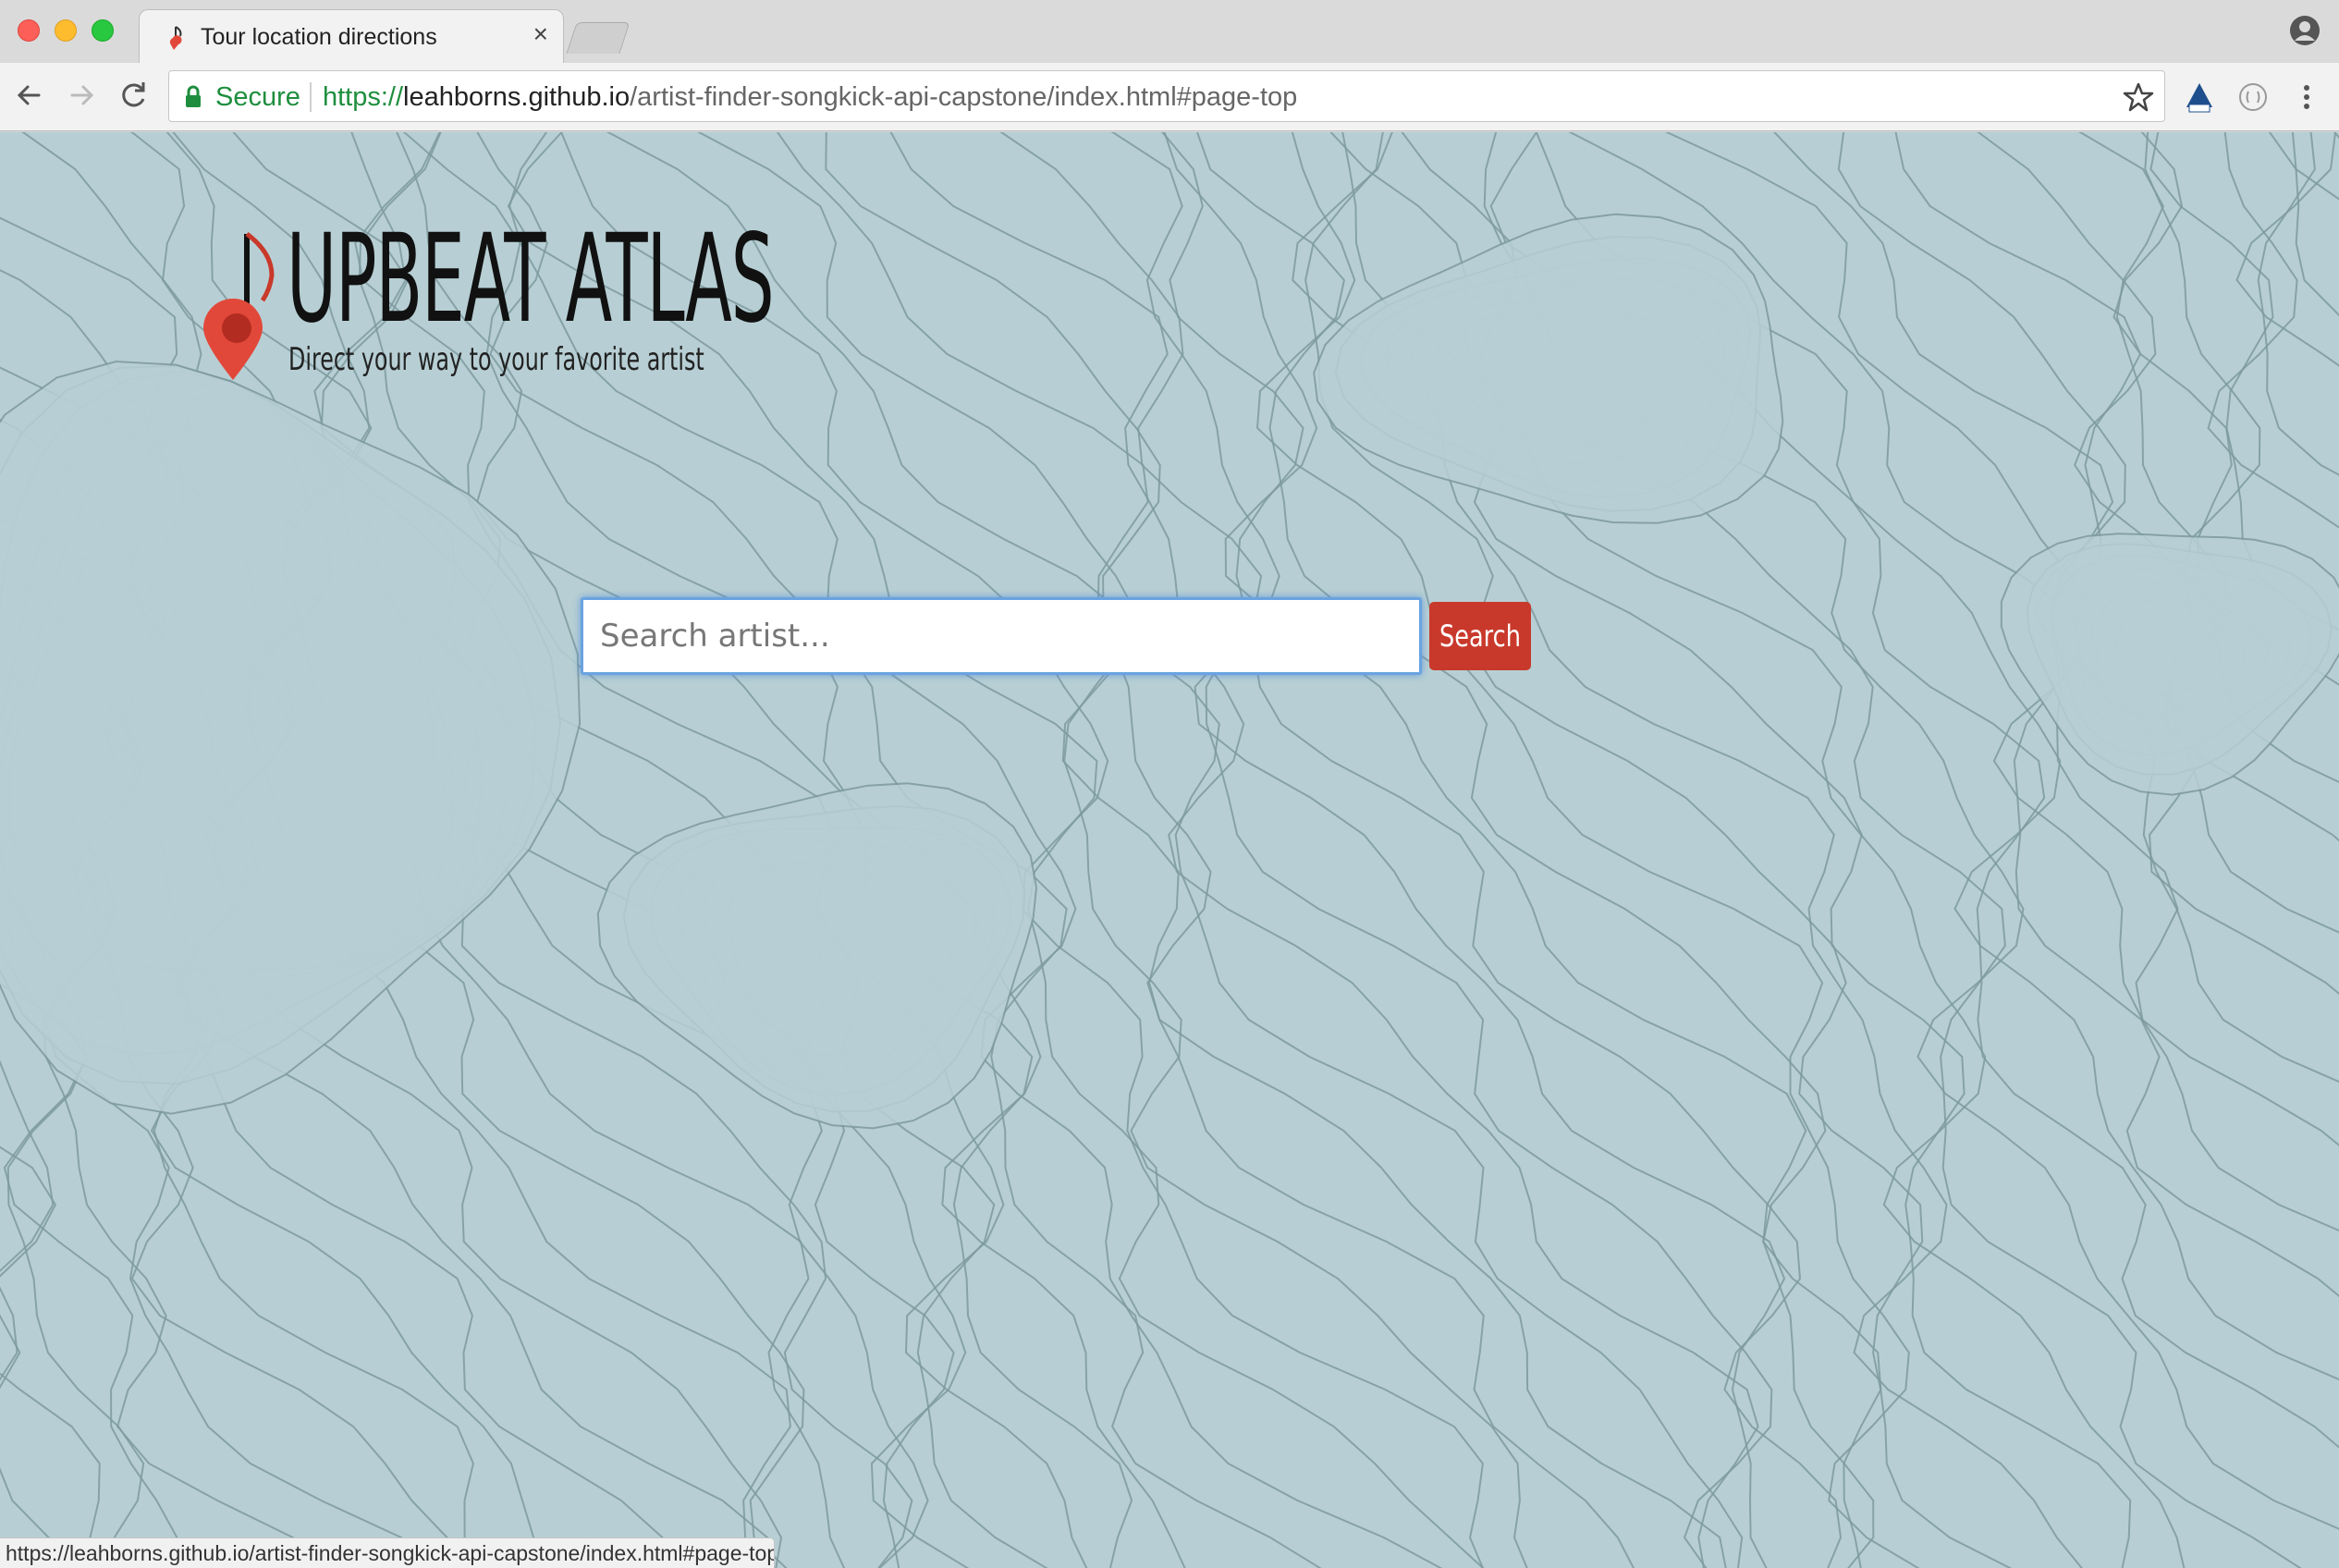 Image resolution: width=2339 pixels, height=1568 pixels. I want to click on site-tagline: Direct your way to your favorite artist, so click(496, 360).